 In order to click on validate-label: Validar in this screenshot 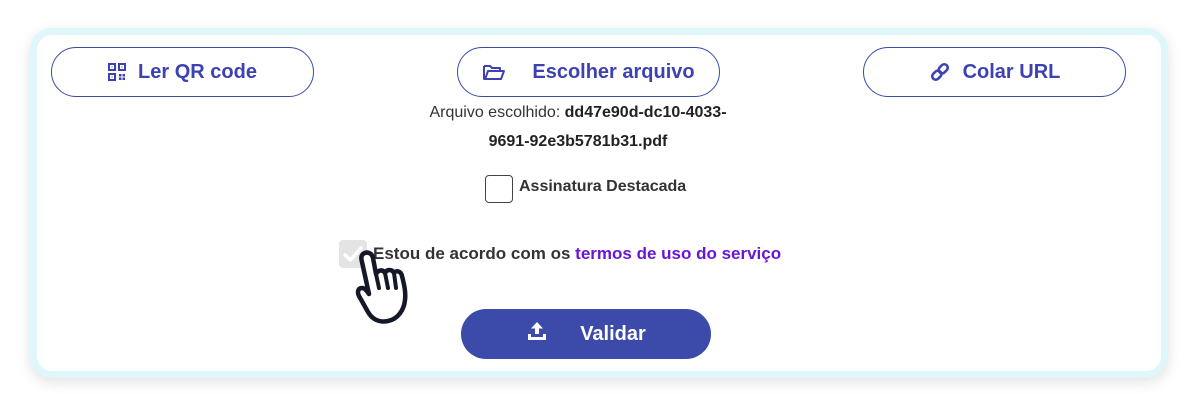, I will do `click(613, 333)`.